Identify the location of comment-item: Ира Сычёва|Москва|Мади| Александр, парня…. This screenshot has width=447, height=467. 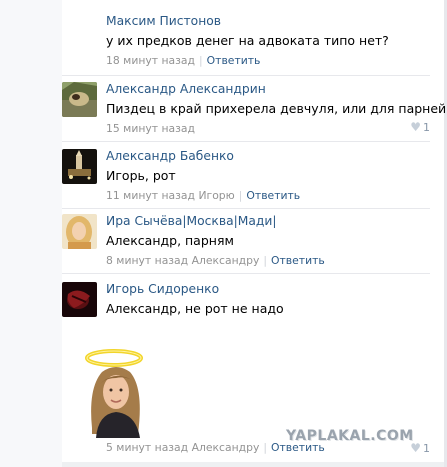
(246, 243).